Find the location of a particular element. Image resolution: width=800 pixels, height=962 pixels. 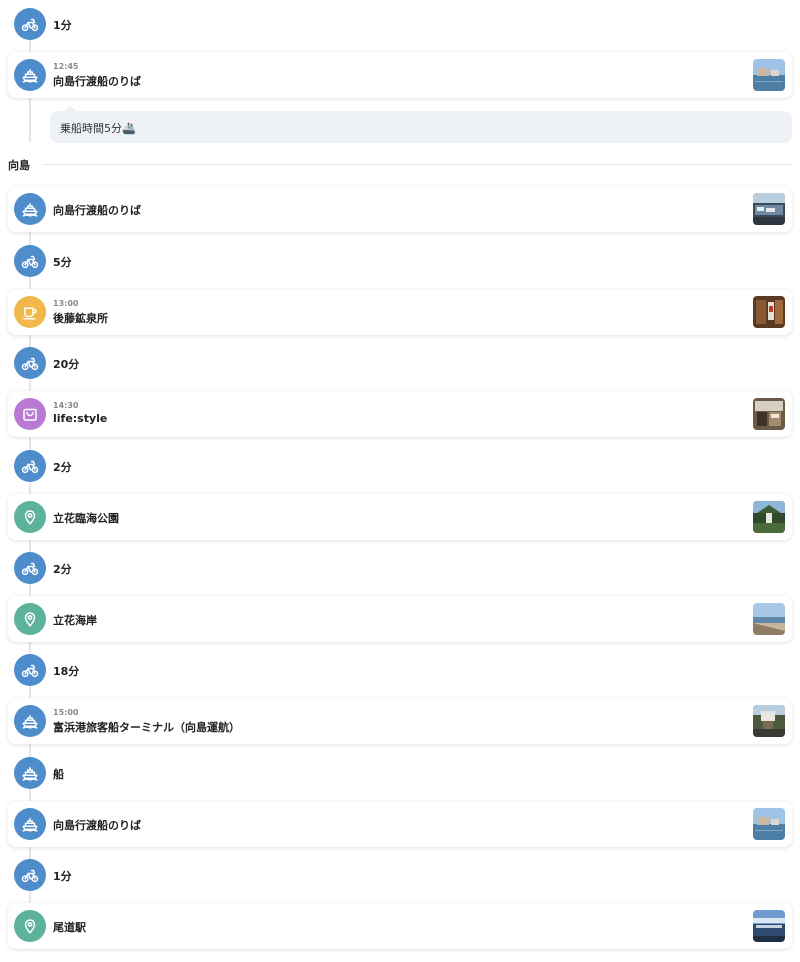

spot-title: 尾道駅 is located at coordinates (69, 927).